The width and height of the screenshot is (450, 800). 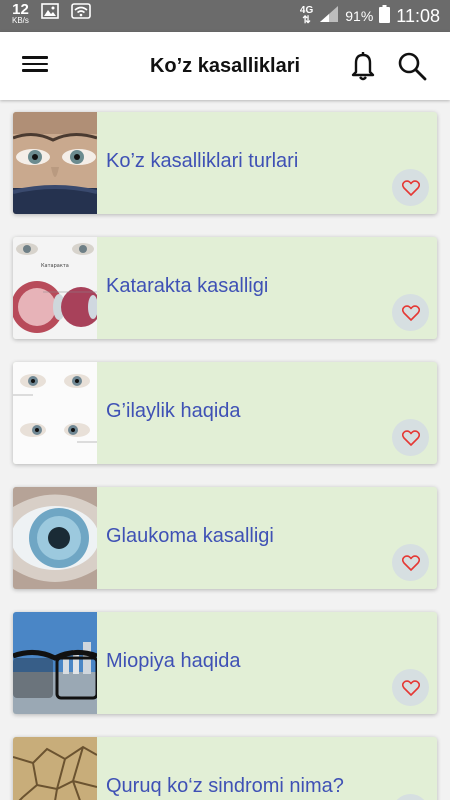 What do you see at coordinates (359, 16) in the screenshot?
I see `battery-percent: 91%` at bounding box center [359, 16].